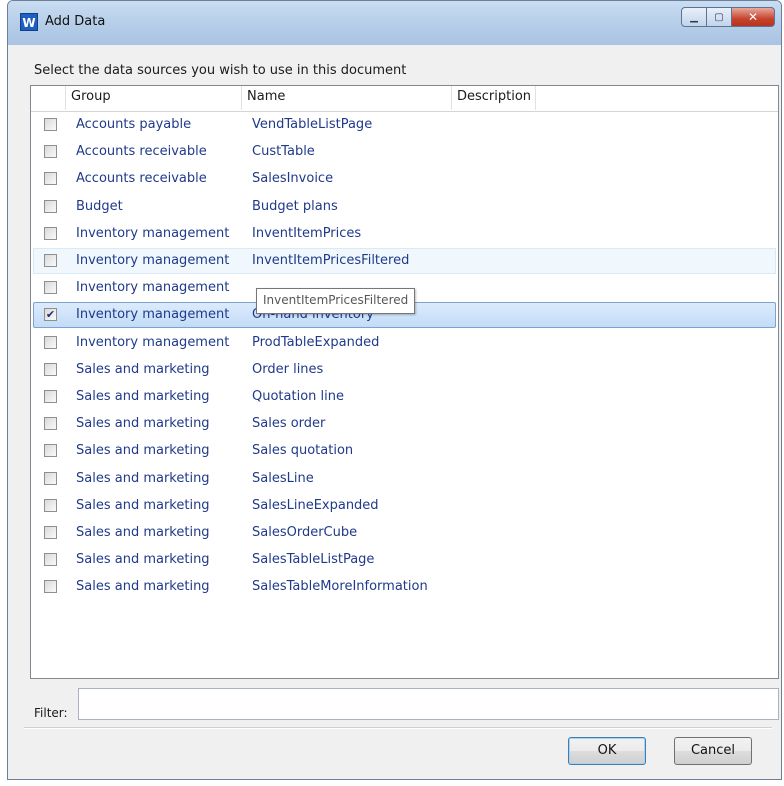 Image resolution: width=784 pixels, height=786 pixels. What do you see at coordinates (404, 397) in the screenshot?
I see `table-row: Sales and marketing Quotation line` at bounding box center [404, 397].